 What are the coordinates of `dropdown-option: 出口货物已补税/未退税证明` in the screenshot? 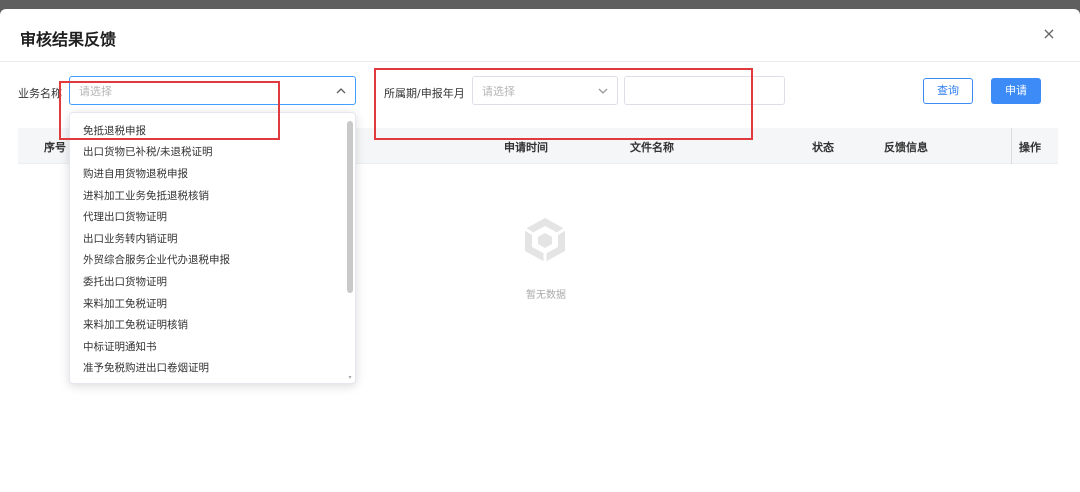 It's located at (148, 151).